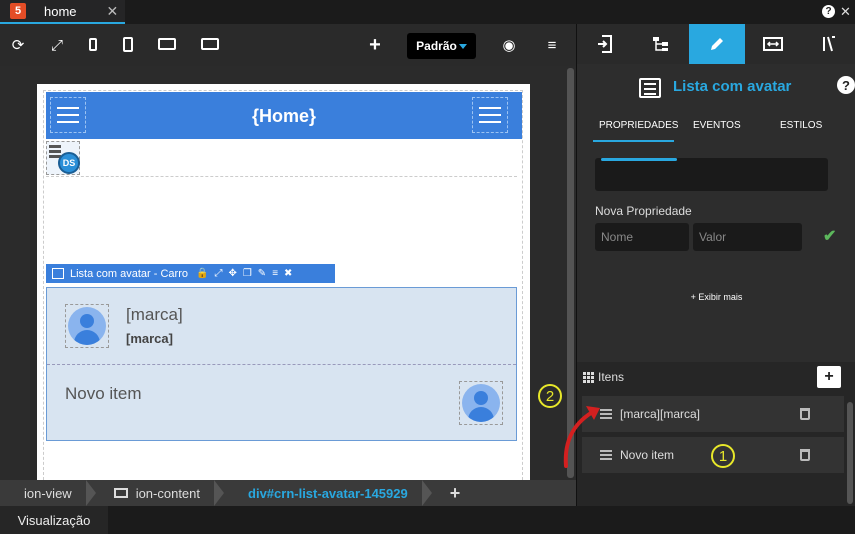 The width and height of the screenshot is (855, 534). I want to click on resize-icon: ⤢, so click(218, 273).